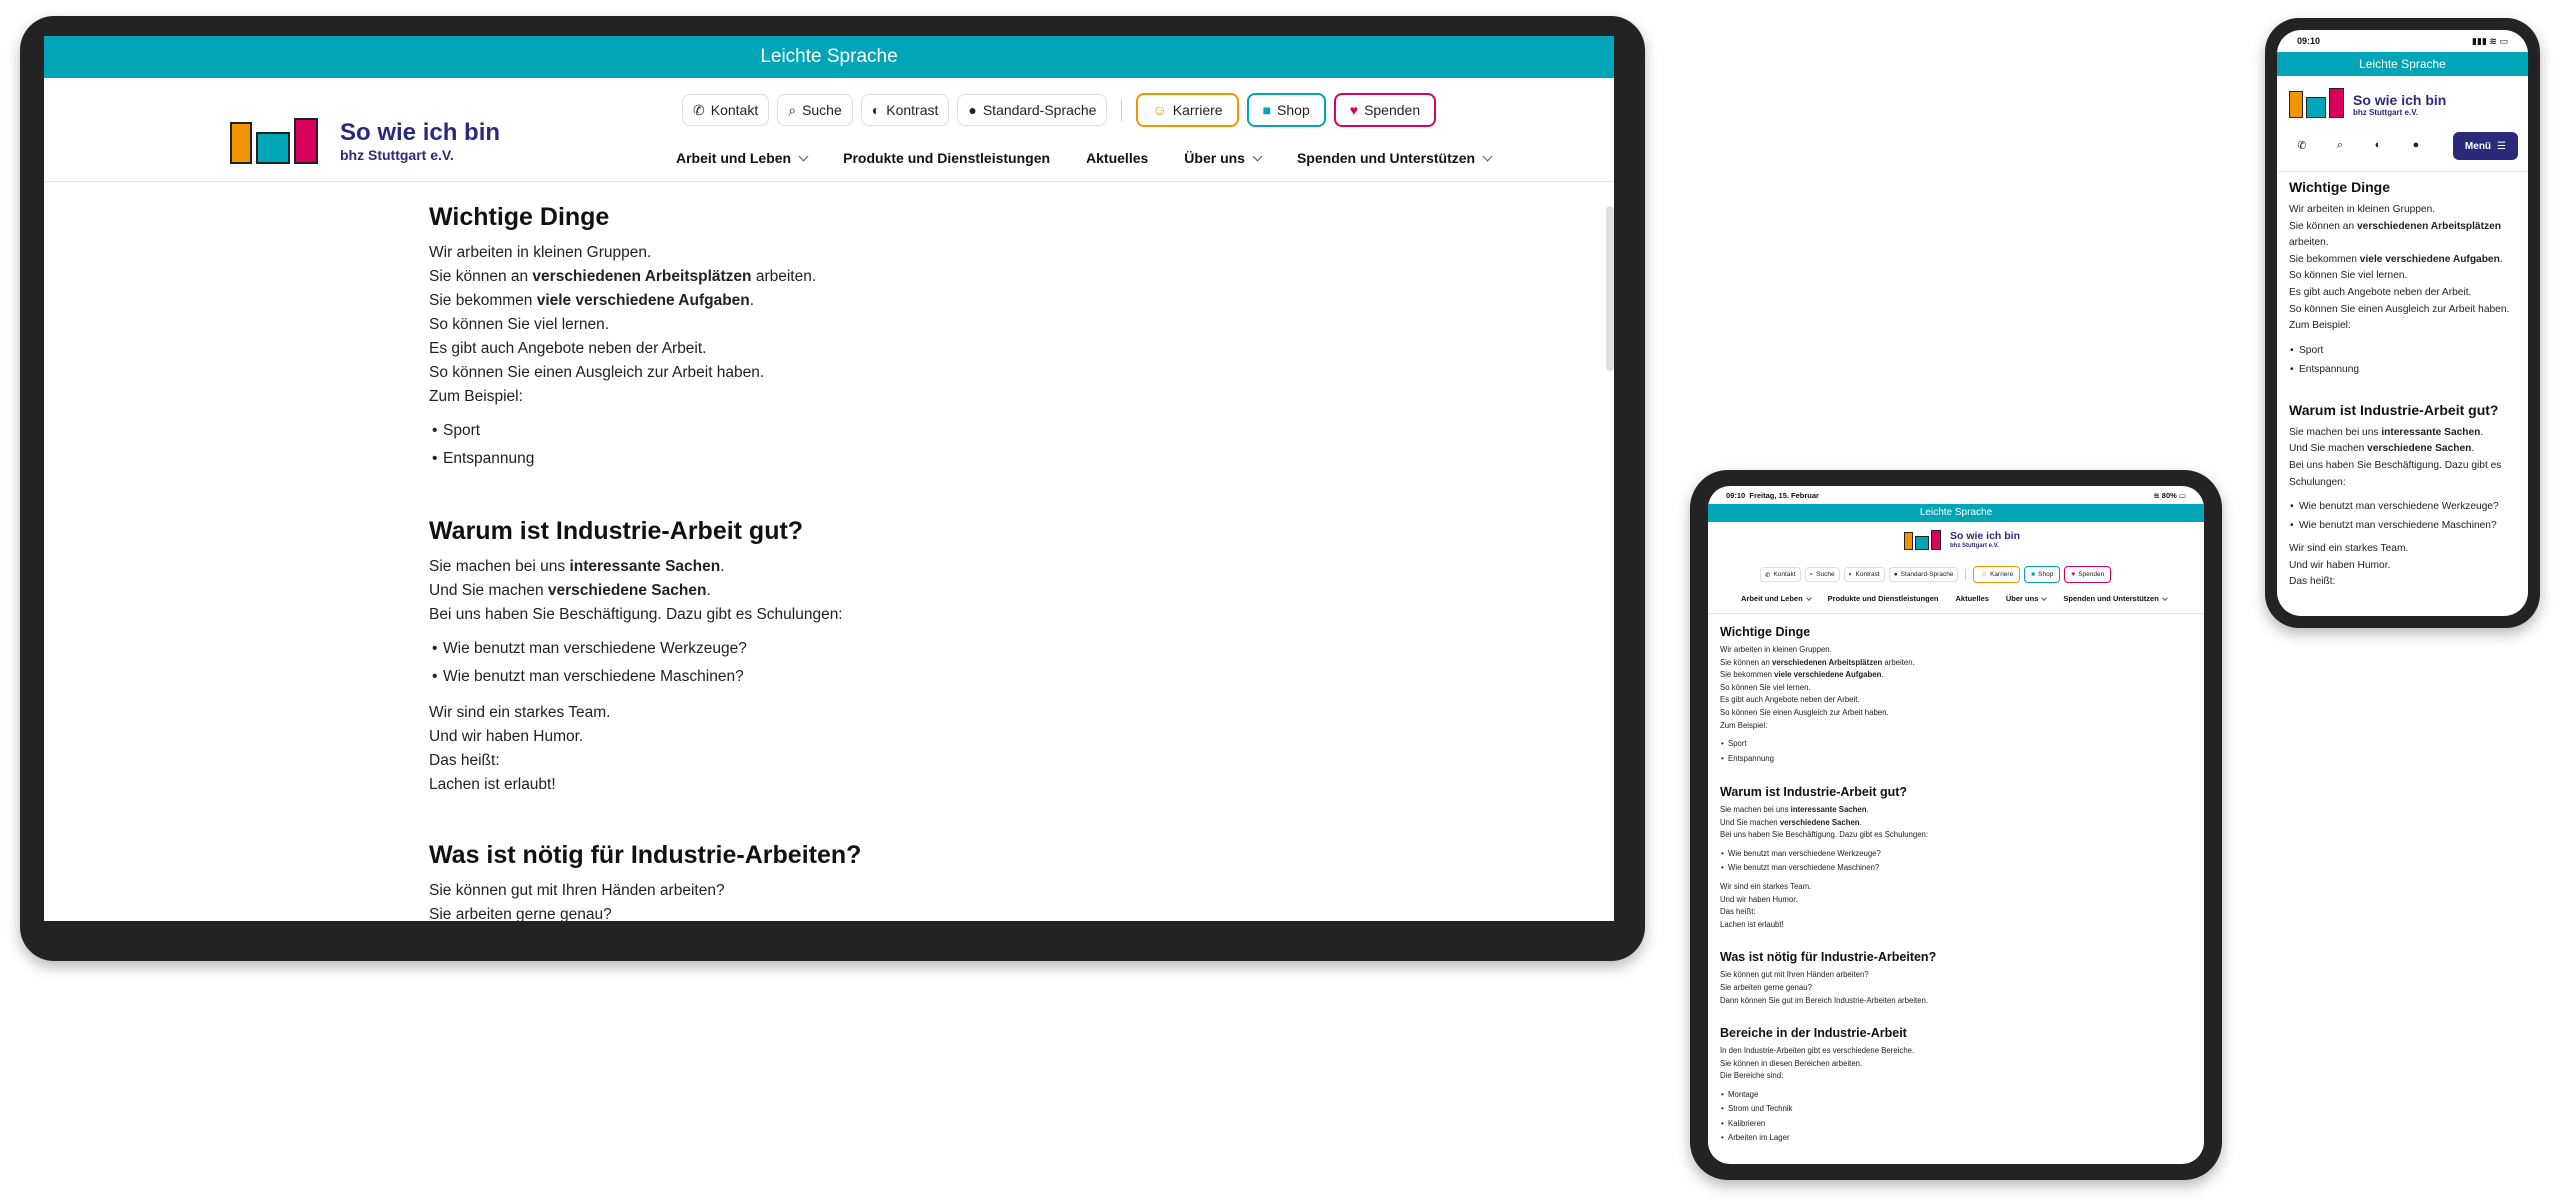 This screenshot has height=1200, width=2560. I want to click on kontrast-button: ◐, so click(2378, 145).